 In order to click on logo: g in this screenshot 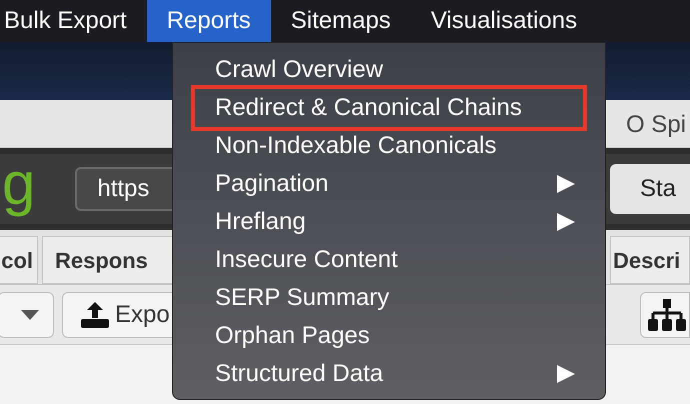, I will do `click(18, 186)`.